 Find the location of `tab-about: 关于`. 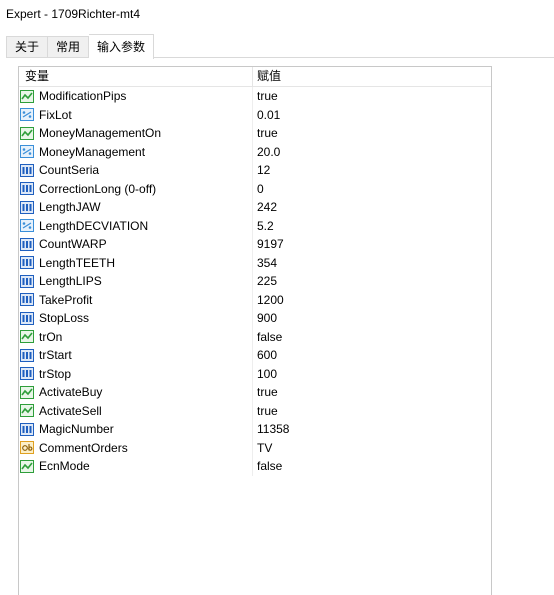

tab-about: 关于 is located at coordinates (27, 47).